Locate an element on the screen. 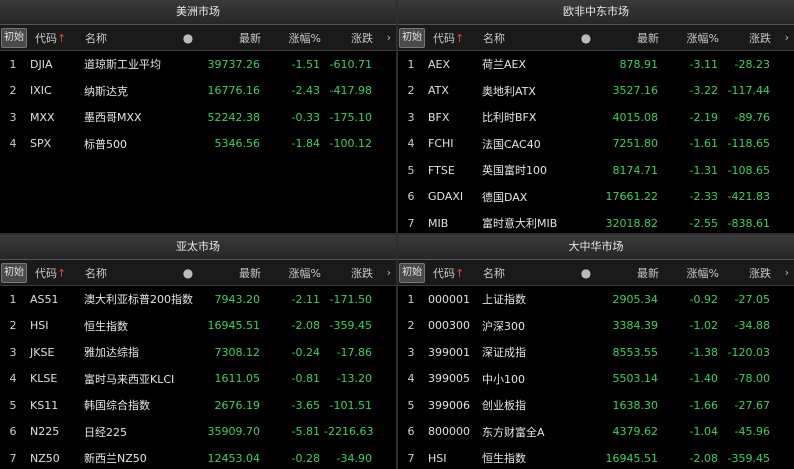  panel-title: 欧非中东市场 is located at coordinates (596, 12).